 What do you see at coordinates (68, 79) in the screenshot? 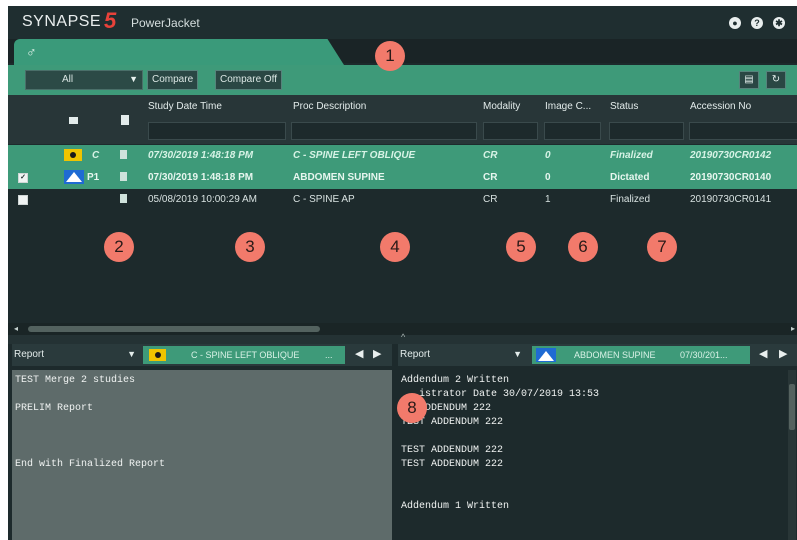
I see `filter-select-value: All` at bounding box center [68, 79].